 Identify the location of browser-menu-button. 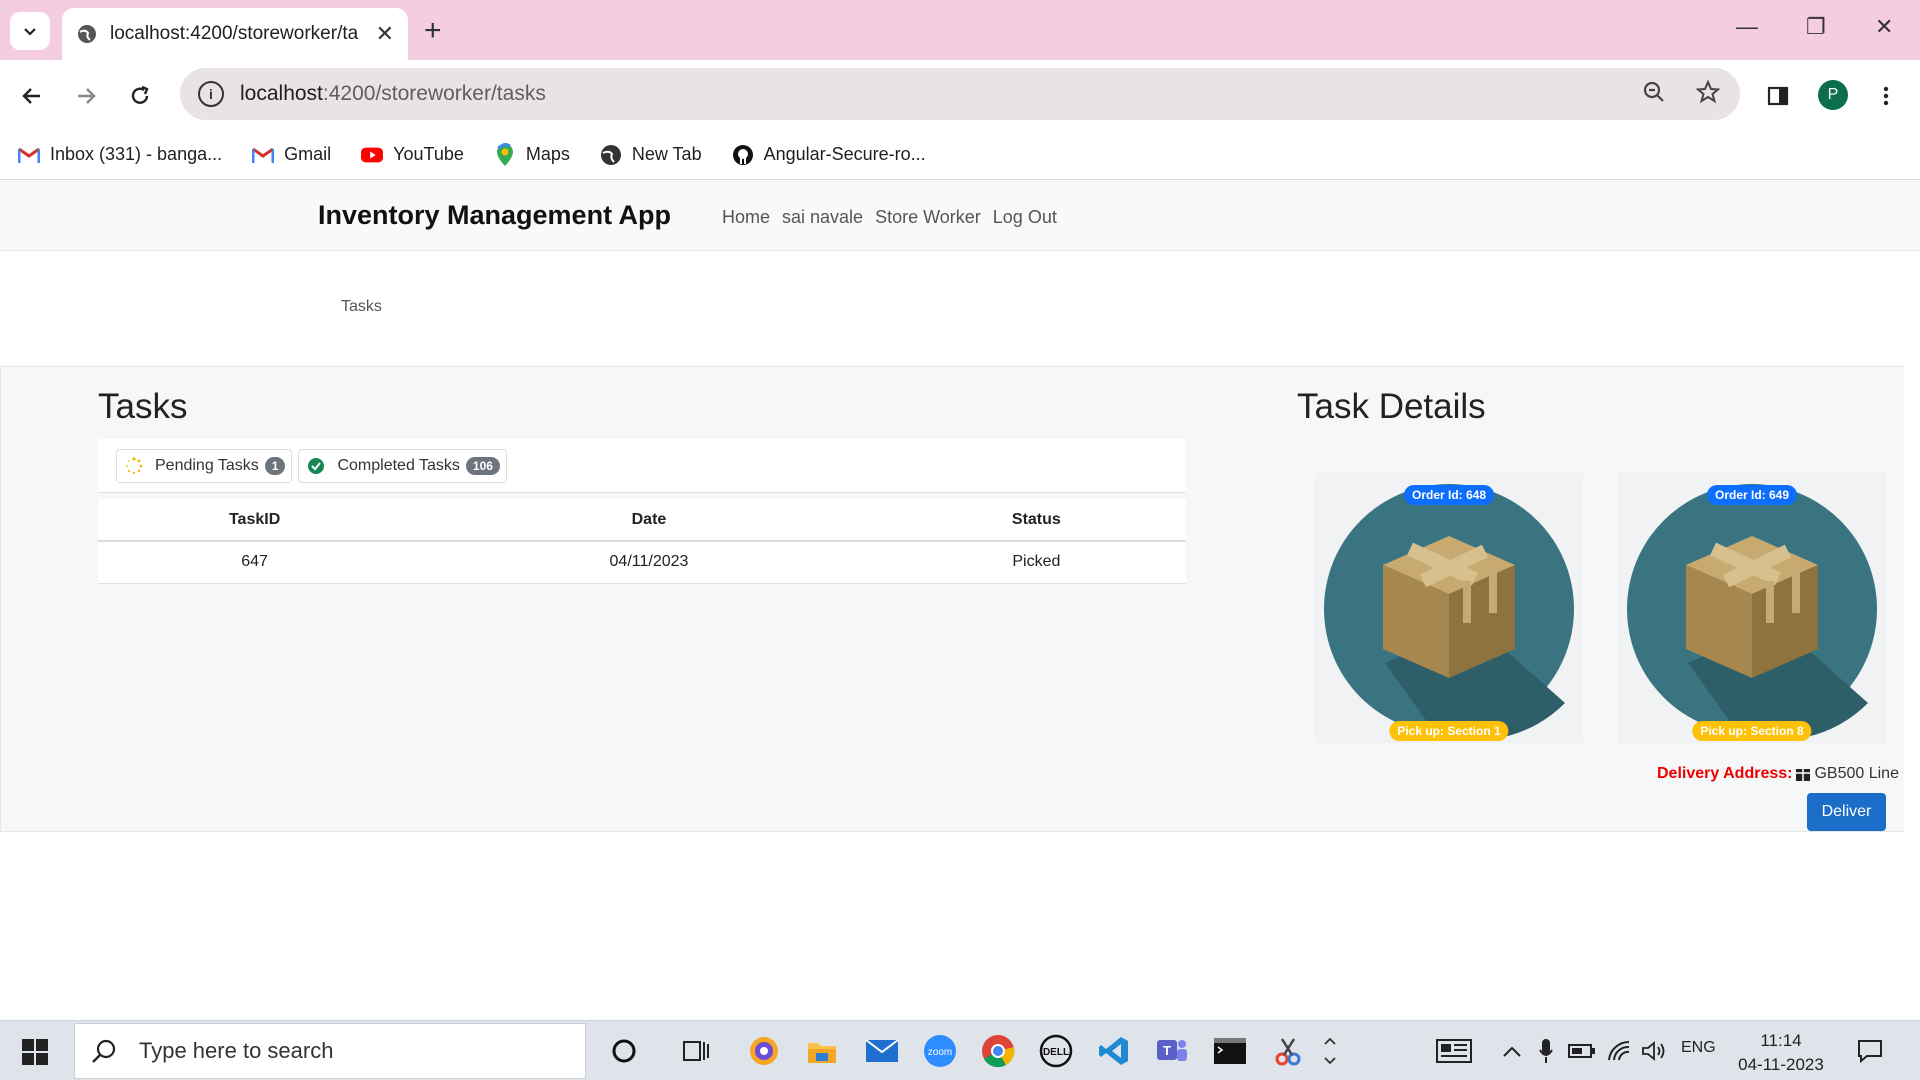
(1886, 96).